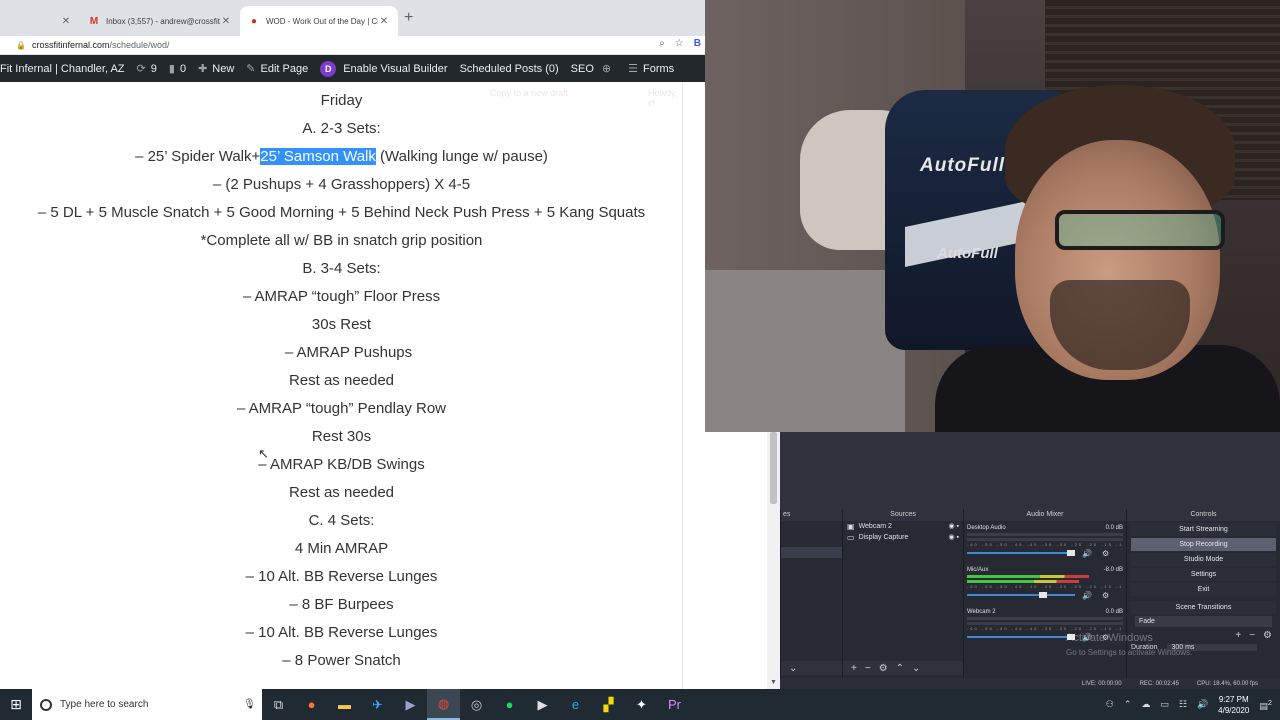 The width and height of the screenshot is (1280, 720). What do you see at coordinates (509, 704) in the screenshot?
I see `spotify-icon: ●` at bounding box center [509, 704].